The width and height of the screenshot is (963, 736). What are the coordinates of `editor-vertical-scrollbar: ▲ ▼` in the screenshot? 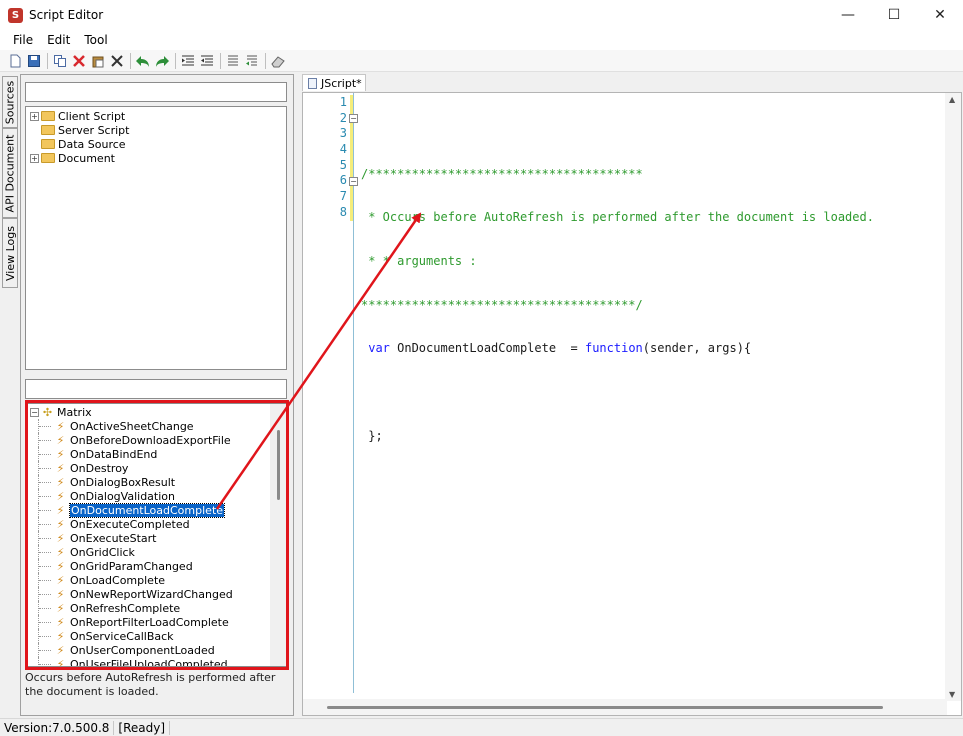 It's located at (953, 397).